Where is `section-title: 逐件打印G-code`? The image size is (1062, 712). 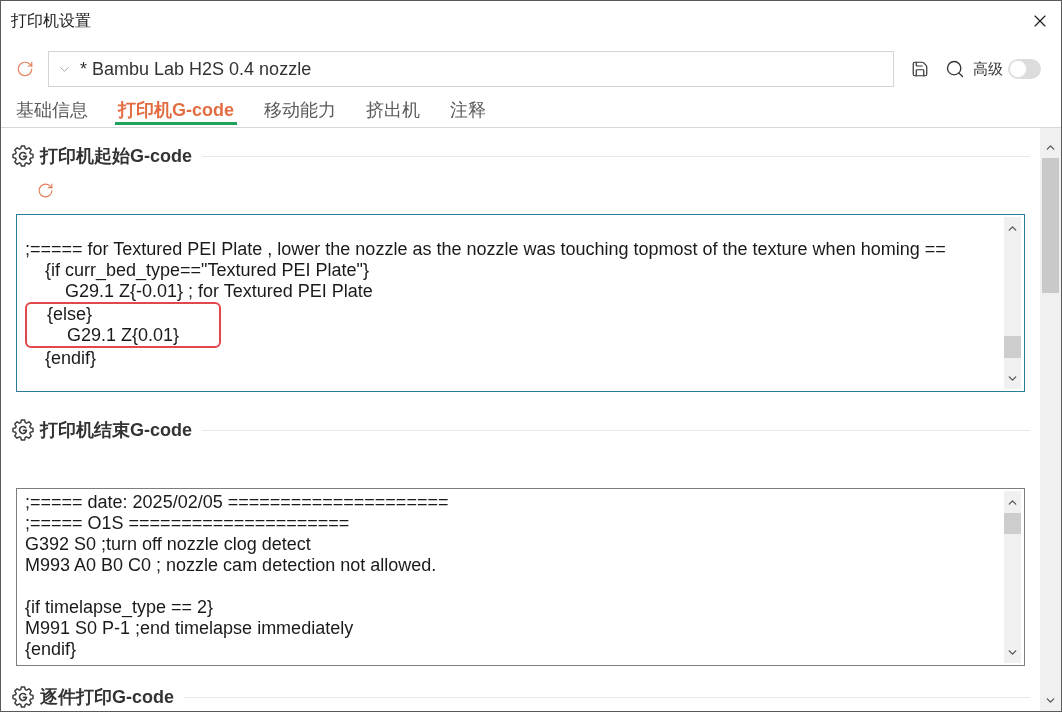
section-title: 逐件打印G-code is located at coordinates (107, 697).